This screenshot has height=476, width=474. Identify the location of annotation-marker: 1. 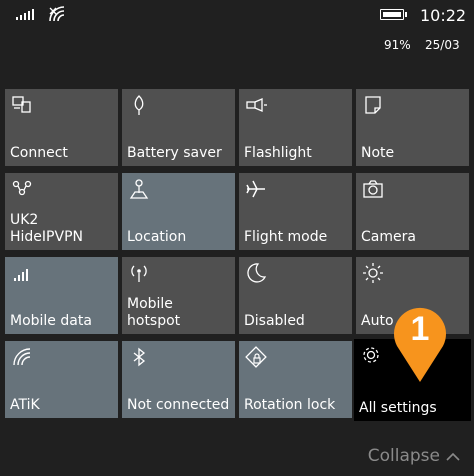
(420, 340).